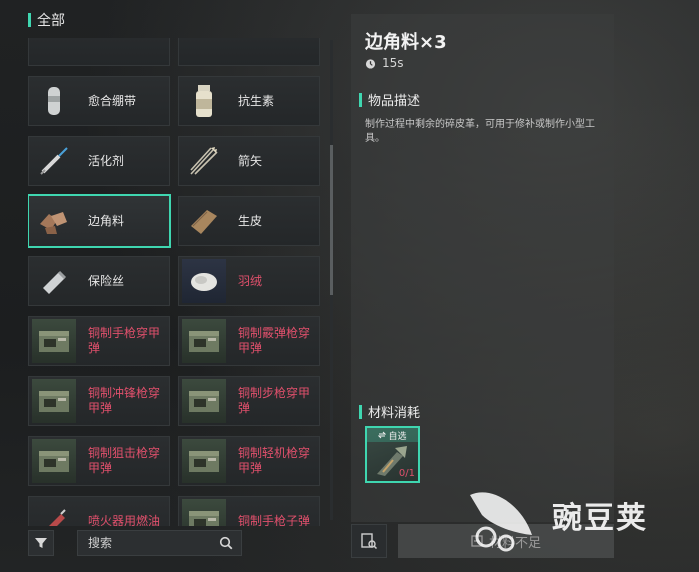 This screenshot has width=699, height=572. What do you see at coordinates (106, 160) in the screenshot?
I see `item-card-label: 活化剂` at bounding box center [106, 160].